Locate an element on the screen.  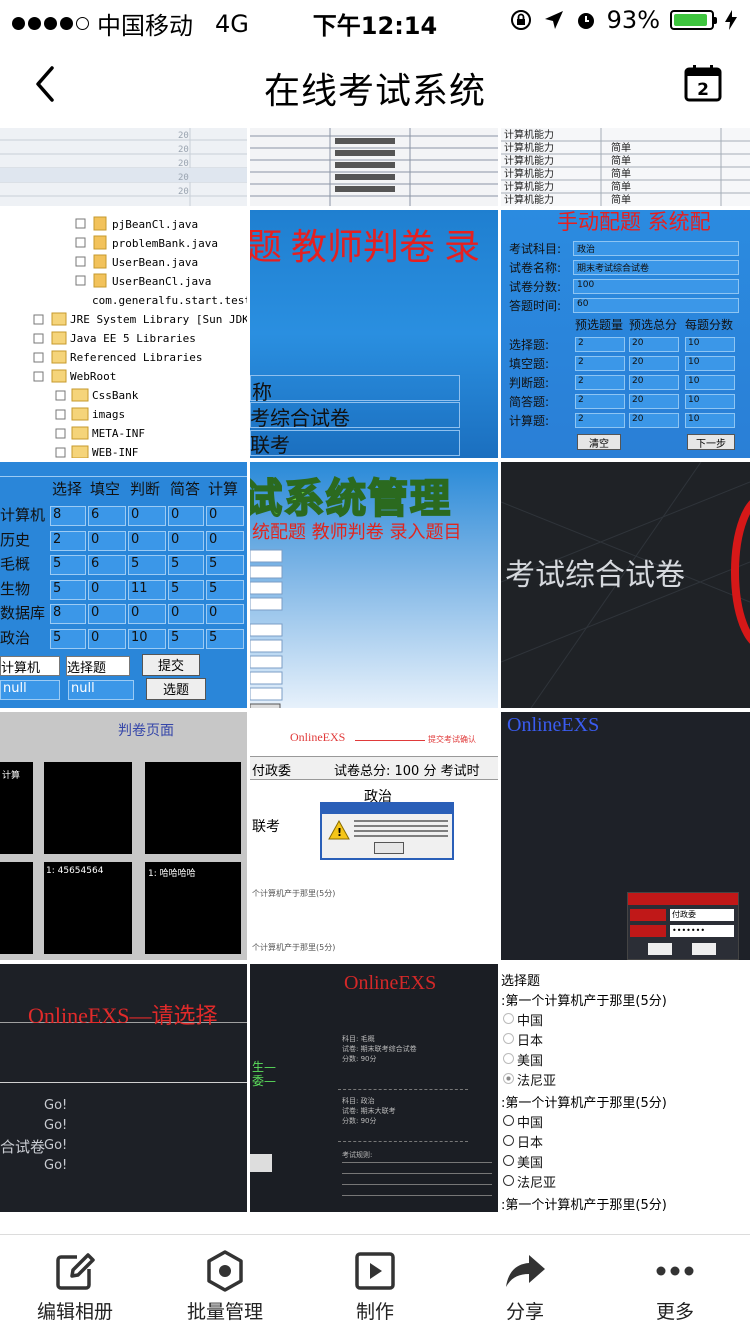
tile-10-val1: 1: 45654564 is located at coordinates (75, 871).